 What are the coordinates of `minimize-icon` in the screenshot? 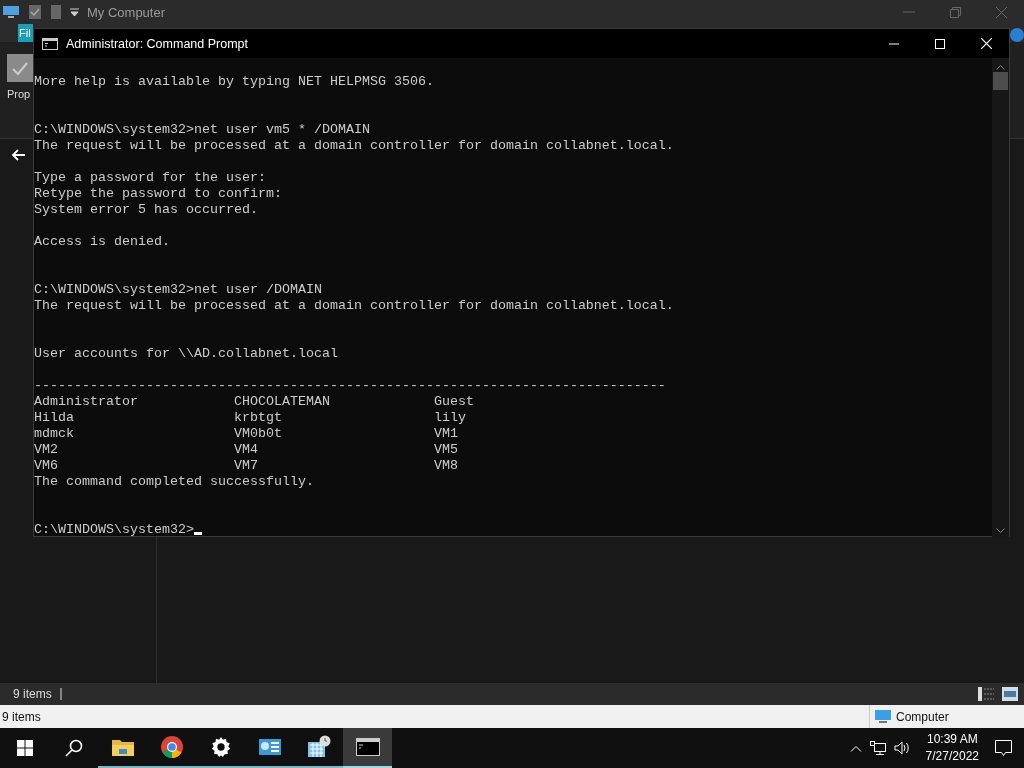 It's located at (894, 43).